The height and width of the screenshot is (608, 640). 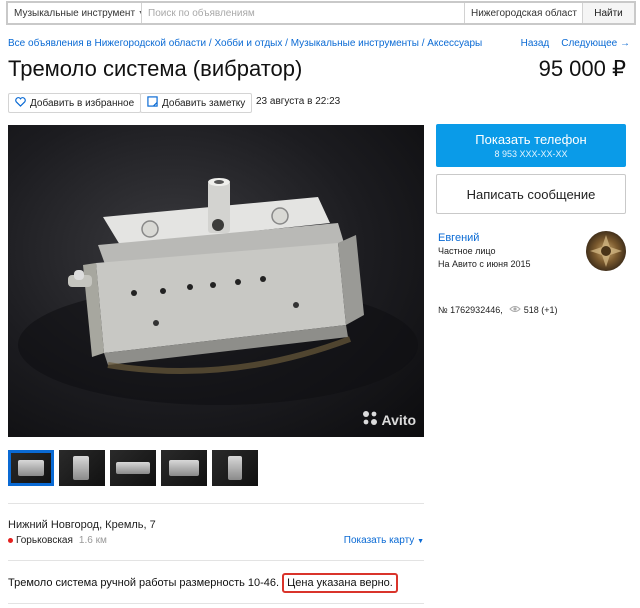 I want to click on metro-name: Горьковская, so click(x=44, y=540).